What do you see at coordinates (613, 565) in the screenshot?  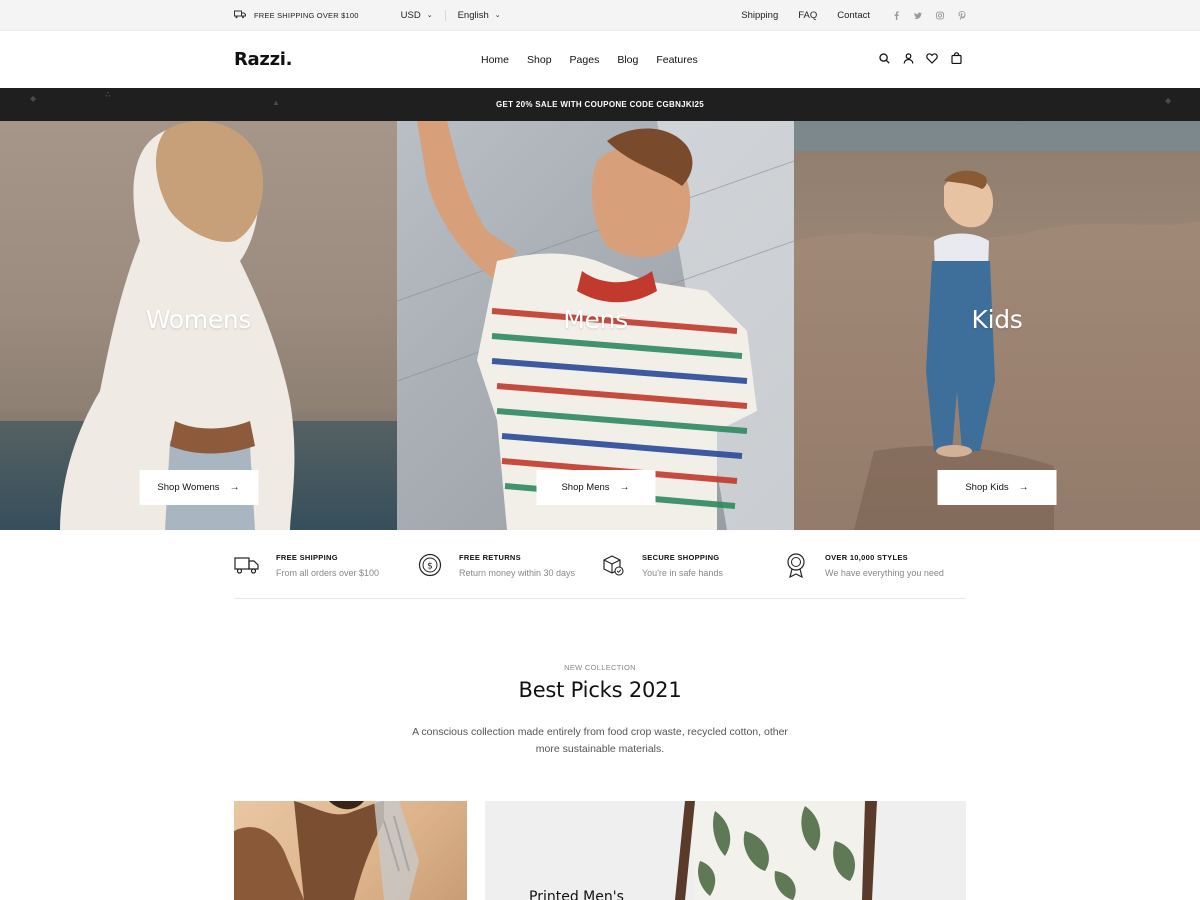 I see `box-check-icon` at bounding box center [613, 565].